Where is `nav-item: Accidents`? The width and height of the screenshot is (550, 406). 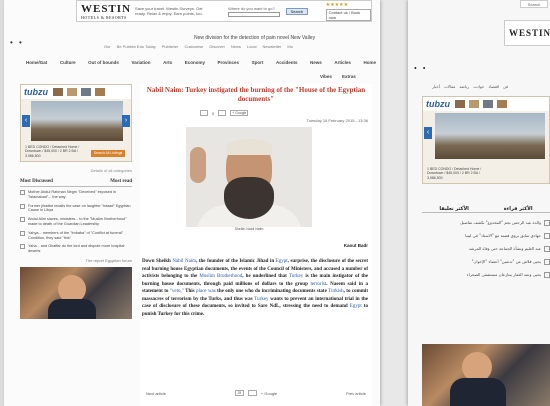 nav-item: Accidents is located at coordinates (287, 64).